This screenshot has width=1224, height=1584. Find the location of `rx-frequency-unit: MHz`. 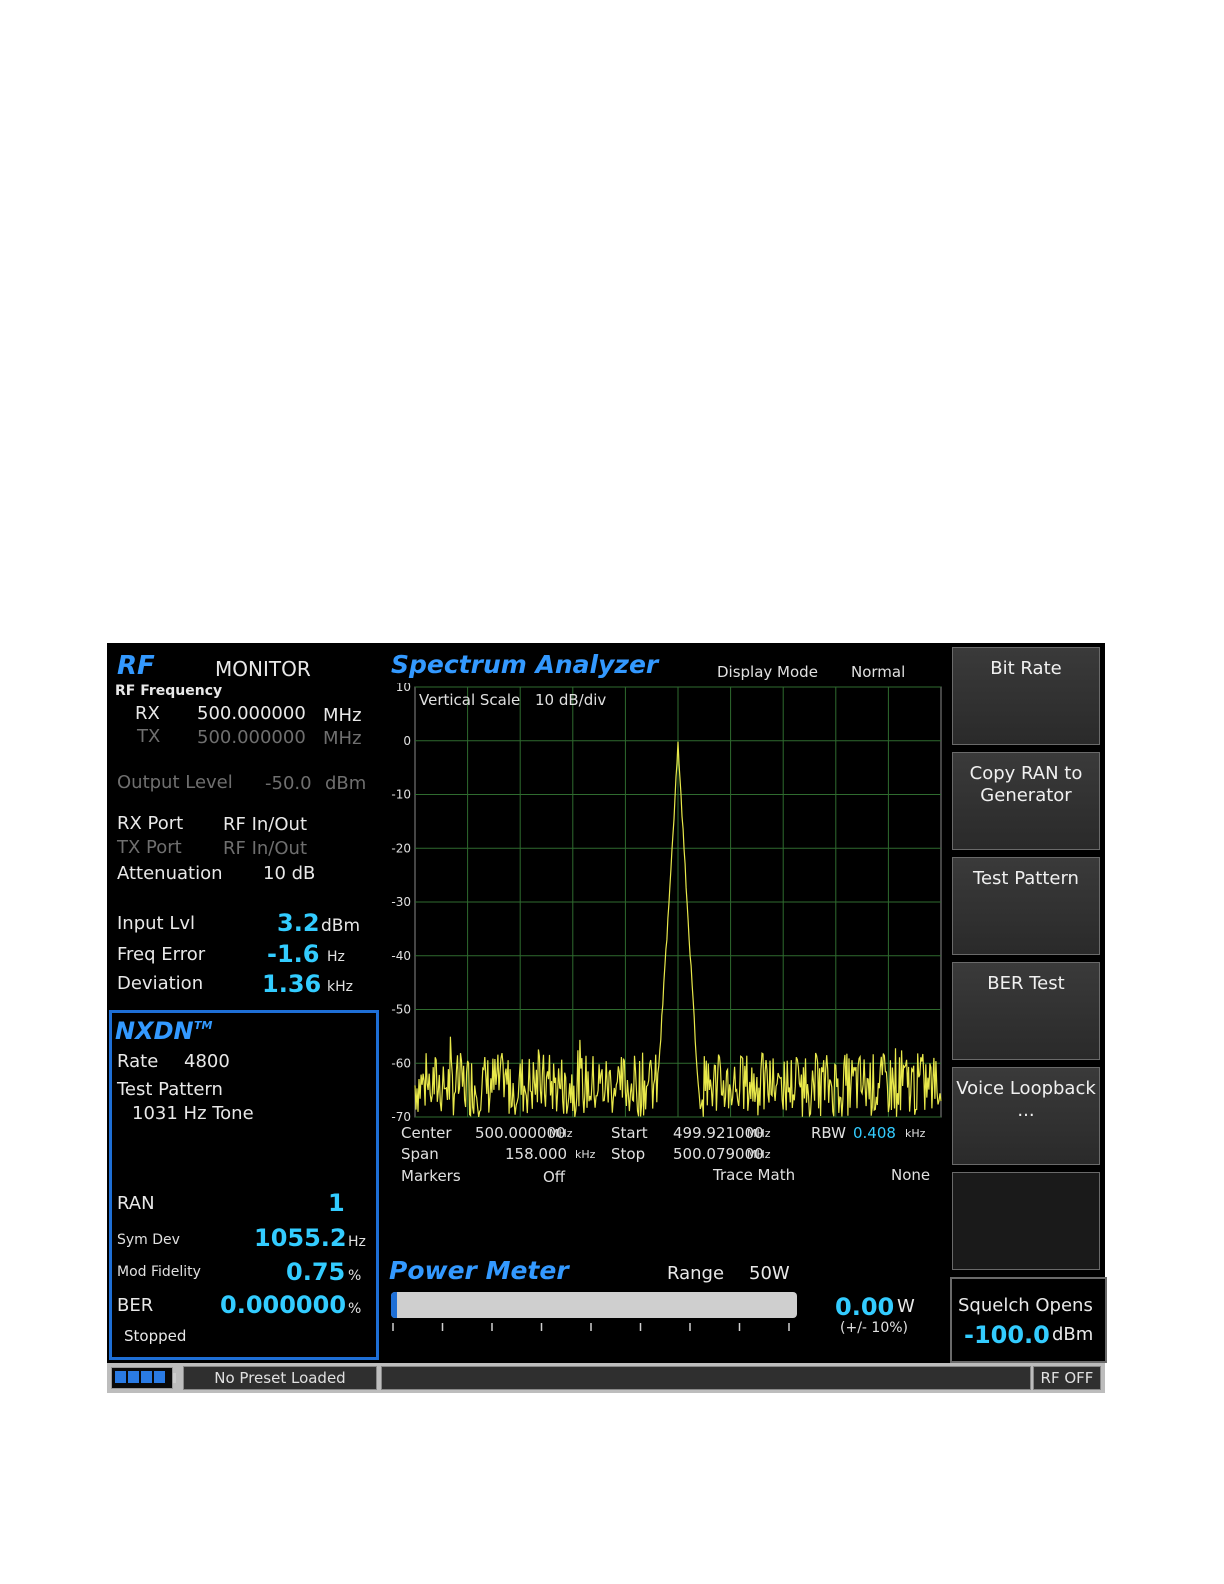

rx-frequency-unit: MHz is located at coordinates (342, 715).